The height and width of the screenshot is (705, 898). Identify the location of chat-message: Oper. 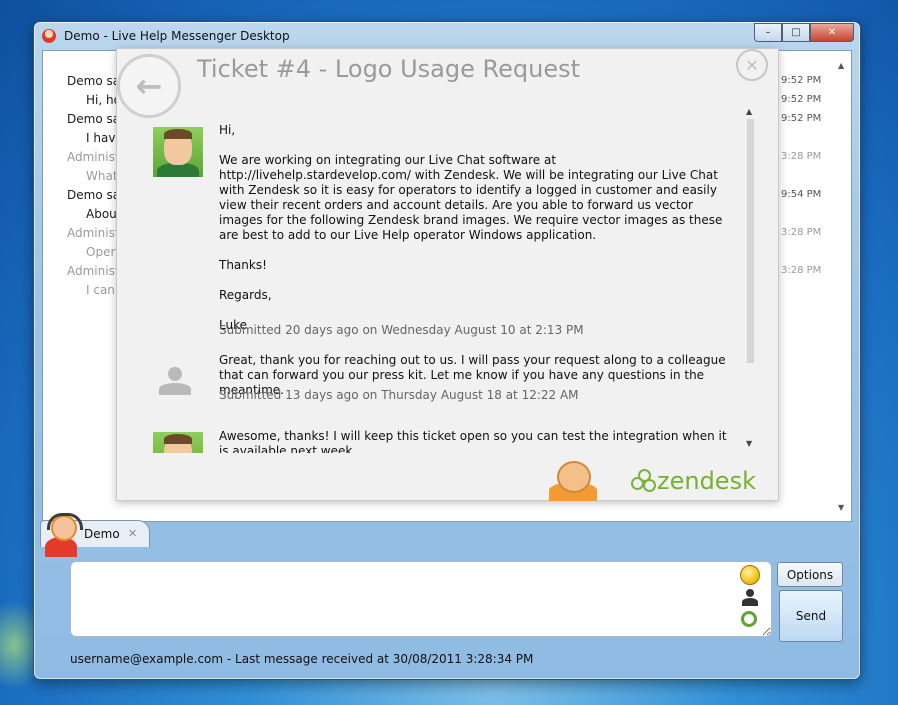
(101, 252).